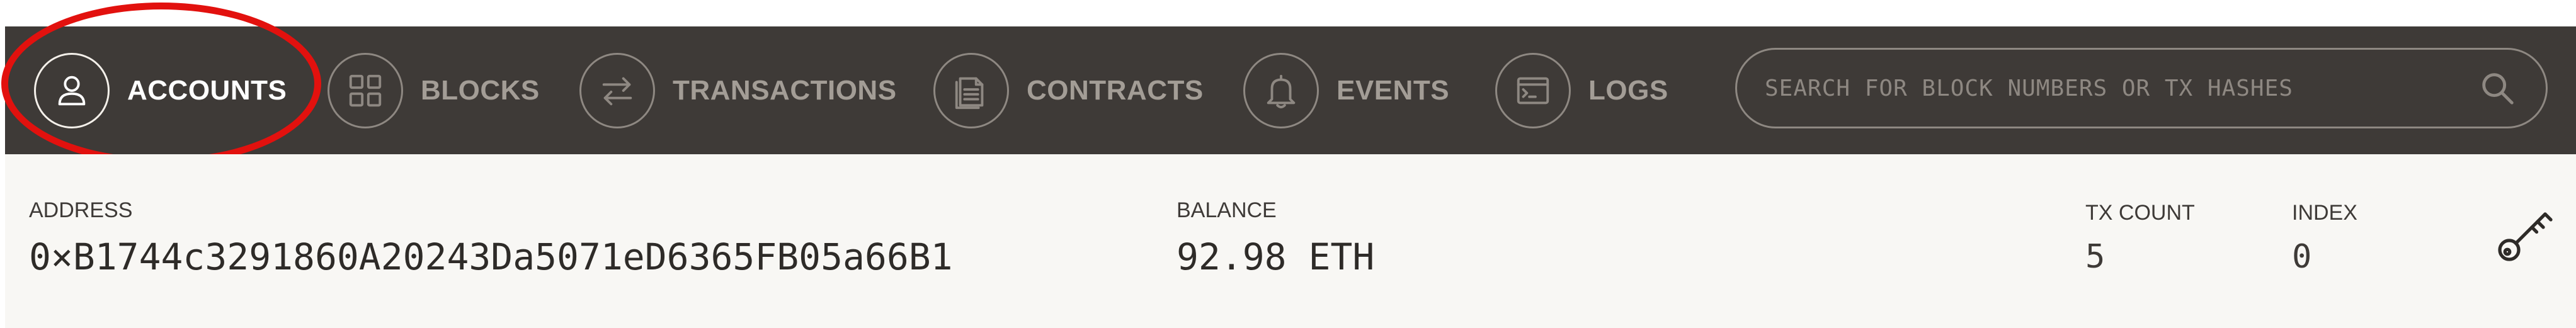  Describe the element at coordinates (2140, 238) in the screenshot. I see `tx-count-field: TX COUNT 5` at that location.